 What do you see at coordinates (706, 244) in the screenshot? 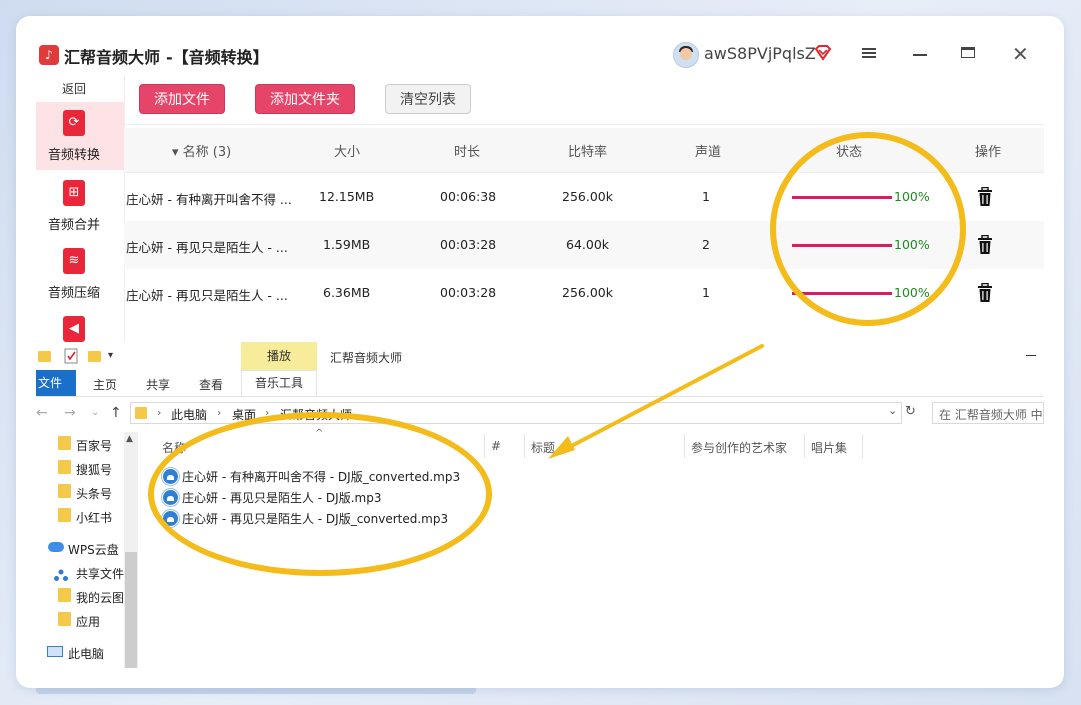
I see `cell-channels: 2` at bounding box center [706, 244].